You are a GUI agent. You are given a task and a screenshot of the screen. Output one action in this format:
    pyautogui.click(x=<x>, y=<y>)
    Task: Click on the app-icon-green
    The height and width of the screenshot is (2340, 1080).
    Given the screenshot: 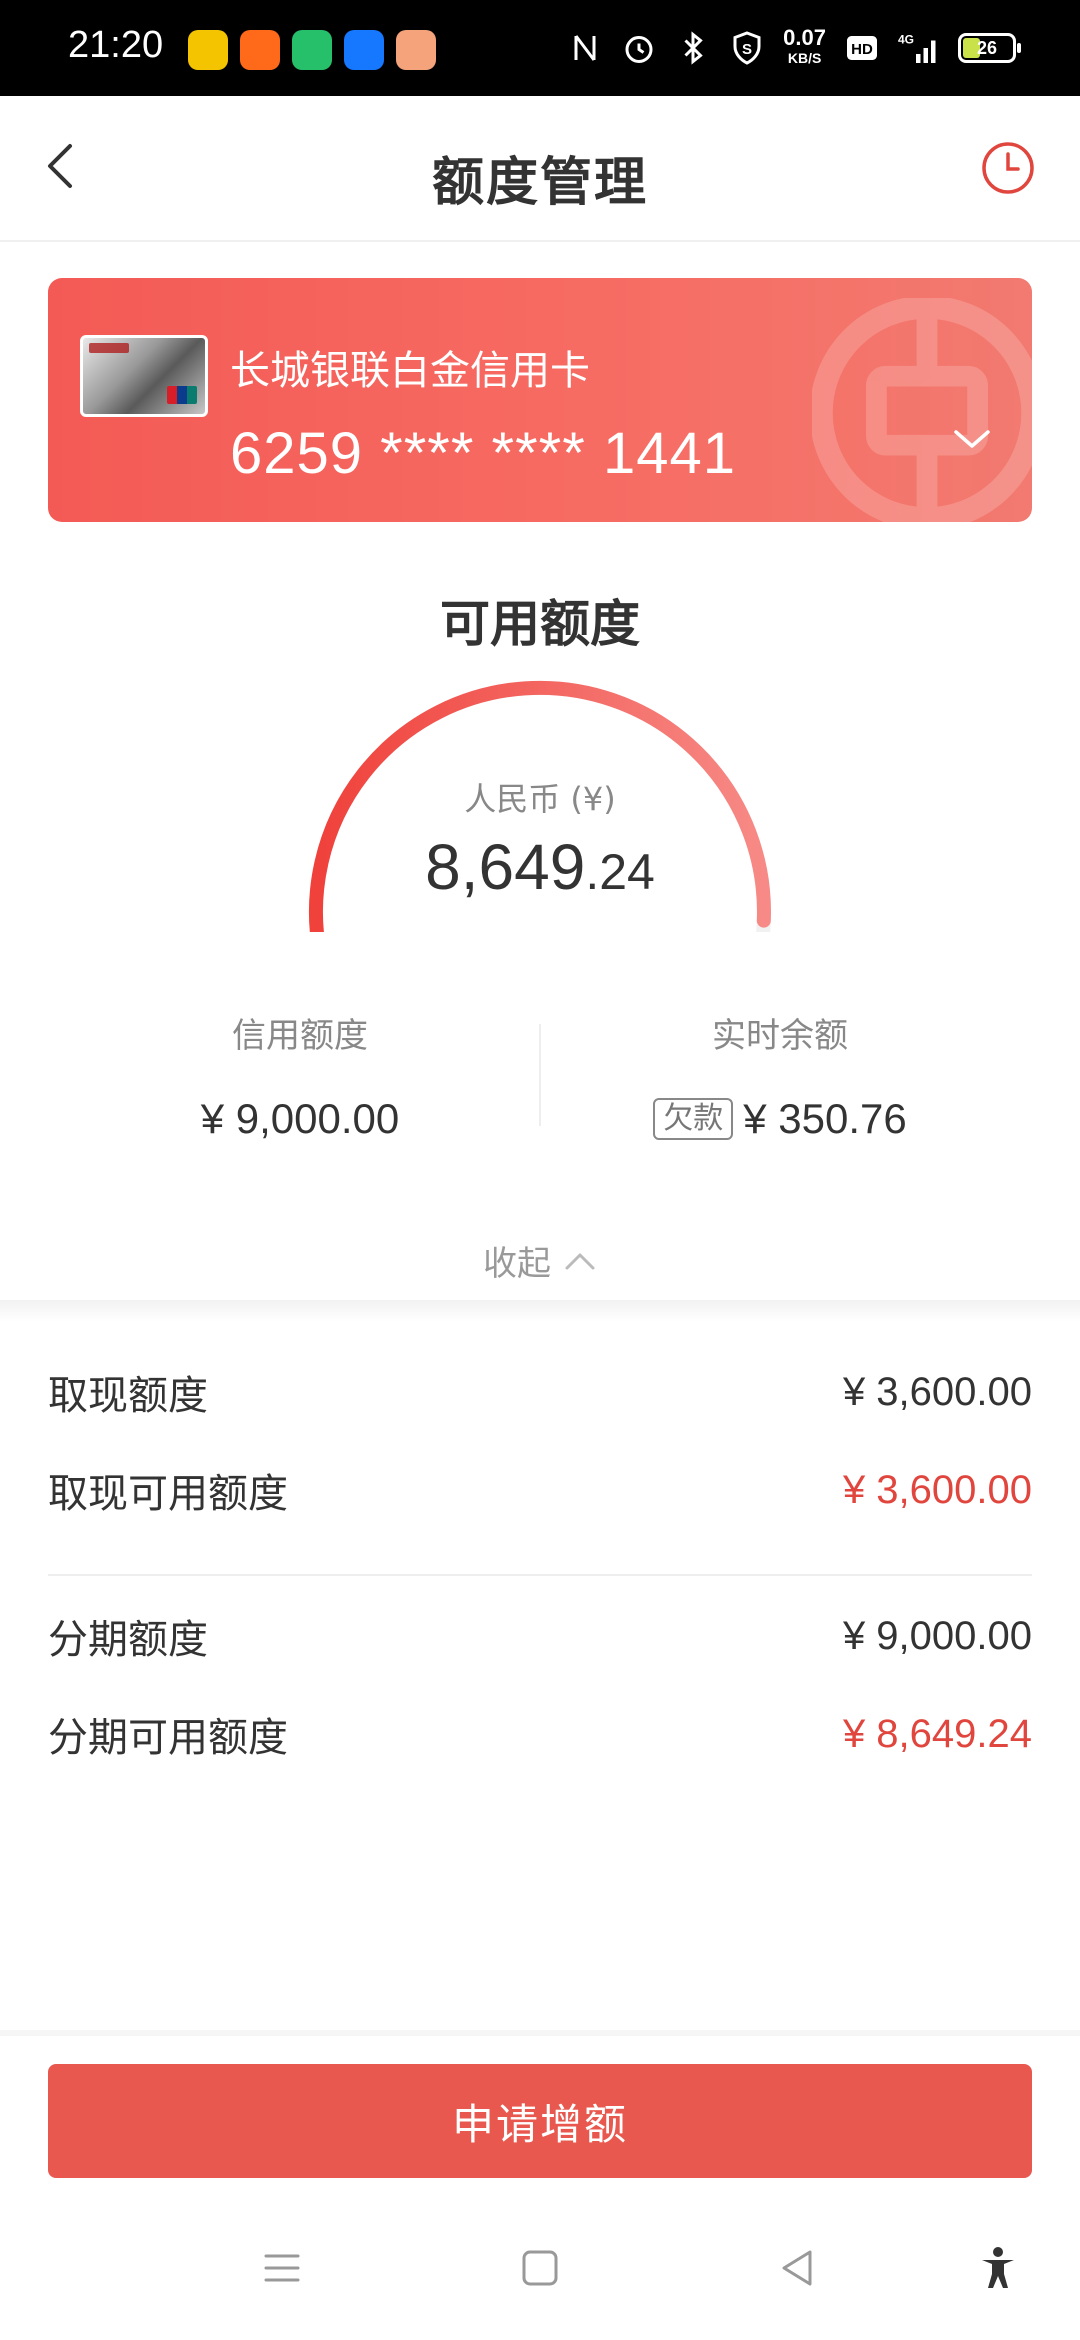 What is the action you would take?
    pyautogui.click(x=312, y=50)
    